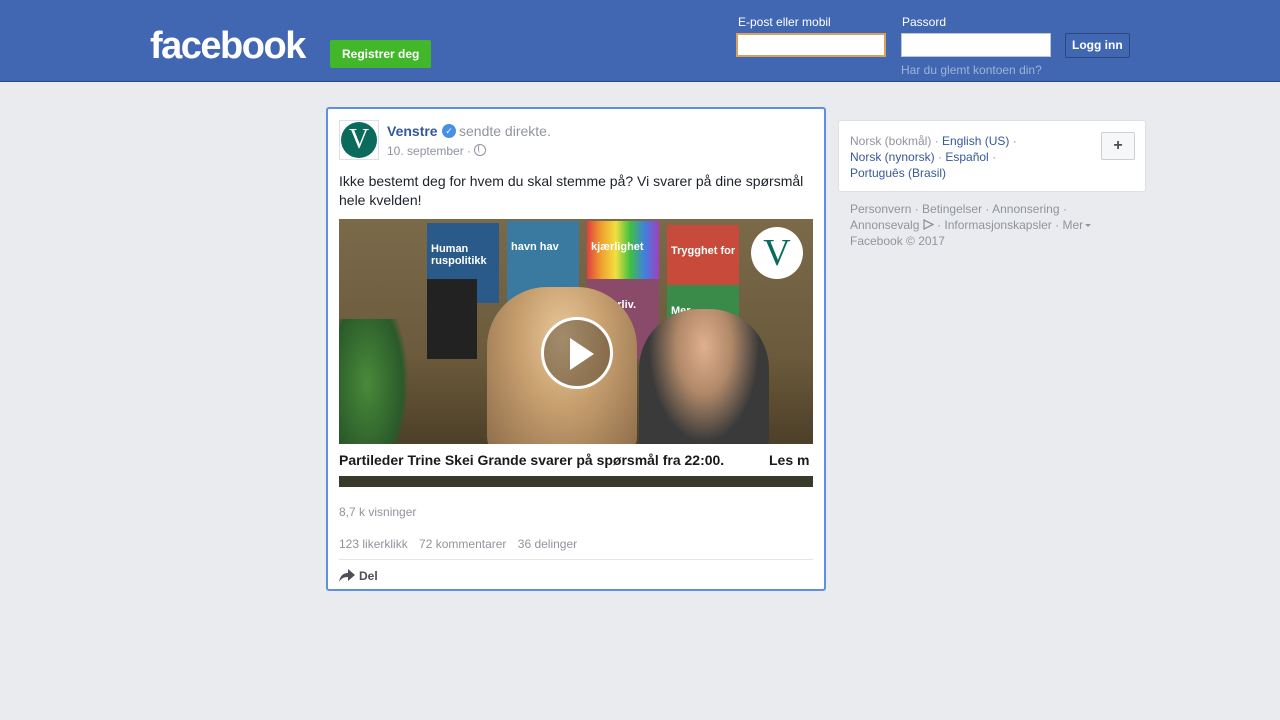 The width and height of the screenshot is (1280, 720). What do you see at coordinates (777, 253) in the screenshot?
I see `video-logo-icon: V` at bounding box center [777, 253].